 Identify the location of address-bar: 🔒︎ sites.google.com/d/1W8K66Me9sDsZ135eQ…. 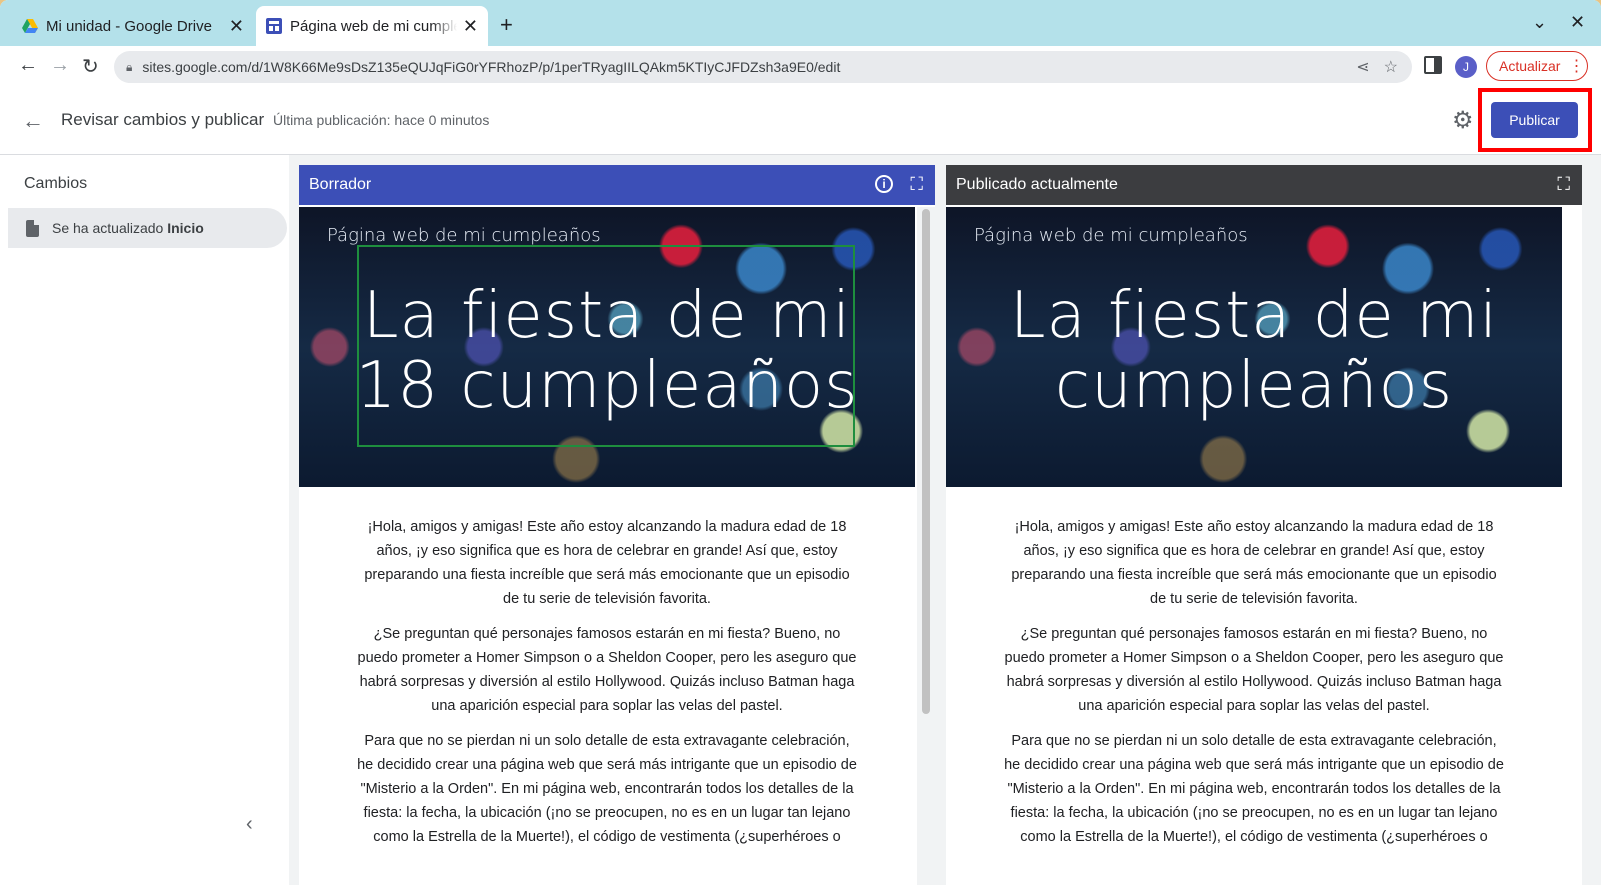
(763, 67).